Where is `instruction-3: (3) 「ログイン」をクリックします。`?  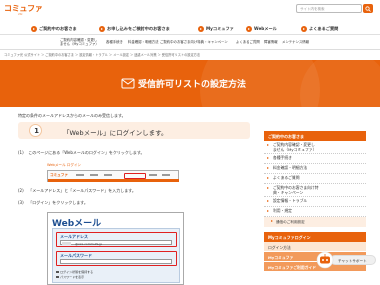 instruction-3: (3) 「ログイン」をクリックします。 is located at coordinates (53, 203).